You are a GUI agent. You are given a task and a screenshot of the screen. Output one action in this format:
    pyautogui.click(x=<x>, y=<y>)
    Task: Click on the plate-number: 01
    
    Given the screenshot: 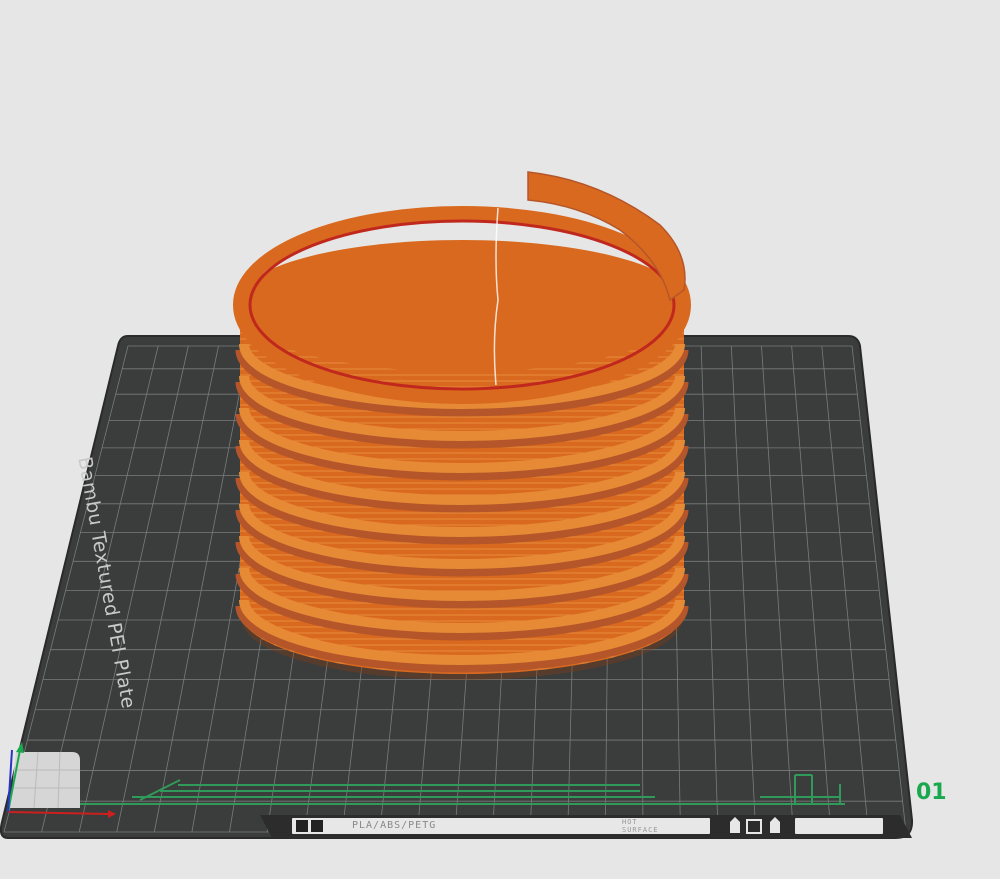 What is the action you would take?
    pyautogui.click(x=931, y=792)
    